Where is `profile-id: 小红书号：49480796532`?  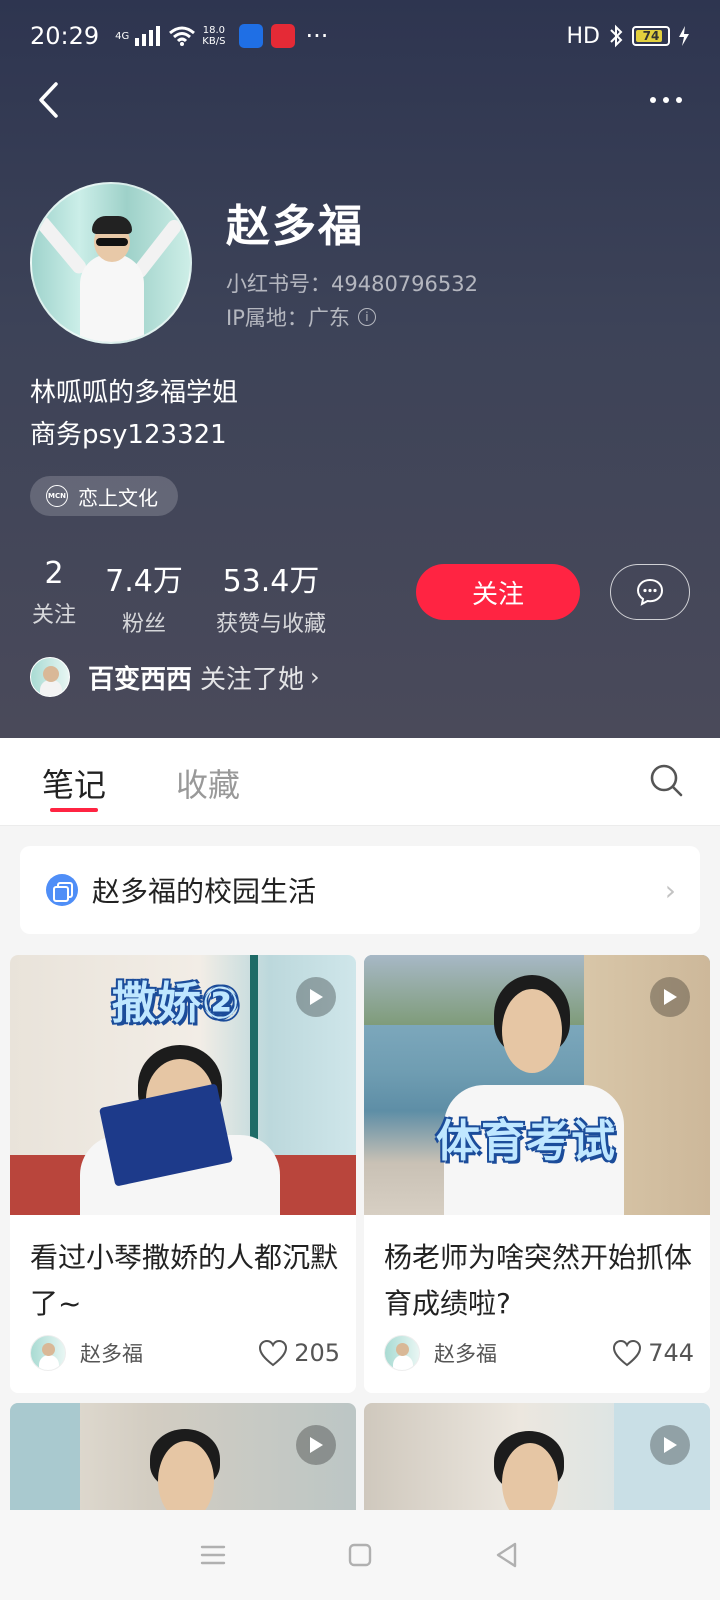
profile-id: 小红书号：49480796532 is located at coordinates (352, 284).